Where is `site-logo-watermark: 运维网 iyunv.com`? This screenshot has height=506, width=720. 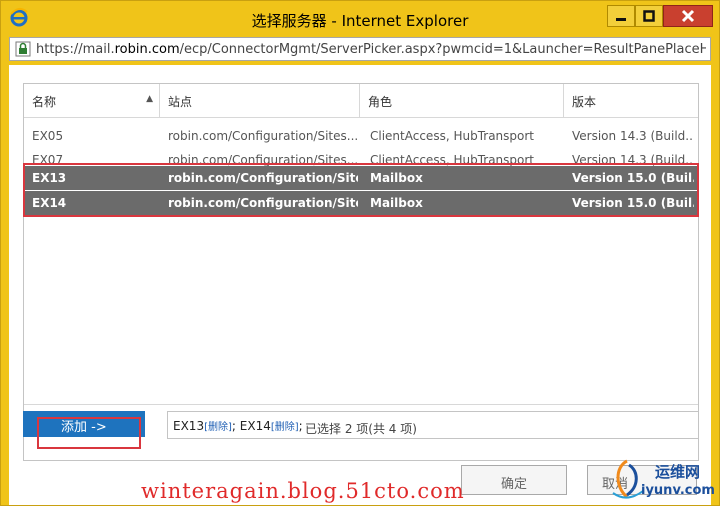 site-logo-watermark: 运维网 iyunv.com is located at coordinates (663, 481).